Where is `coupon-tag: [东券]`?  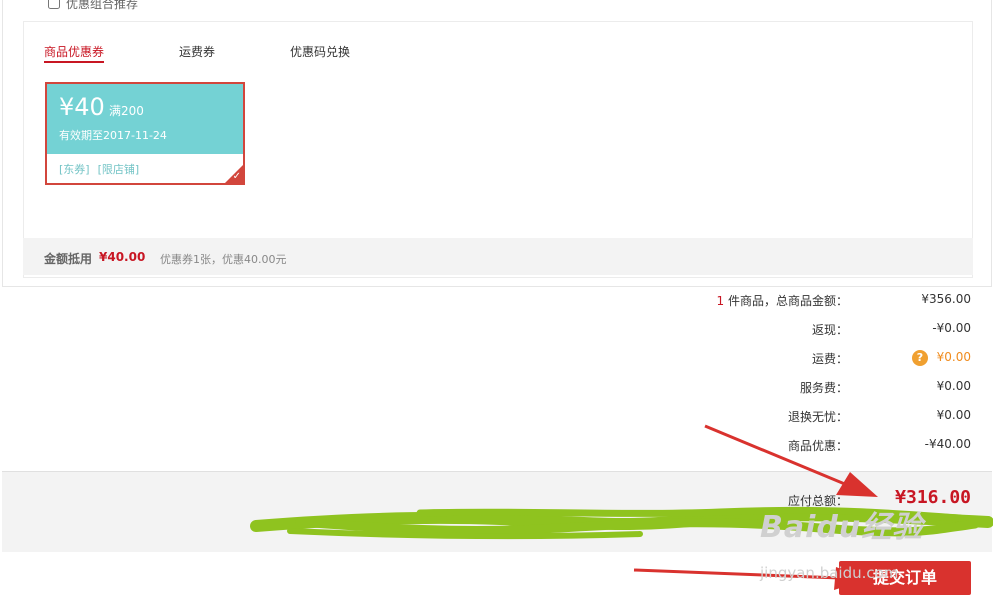 coupon-tag: [东券] is located at coordinates (74, 169).